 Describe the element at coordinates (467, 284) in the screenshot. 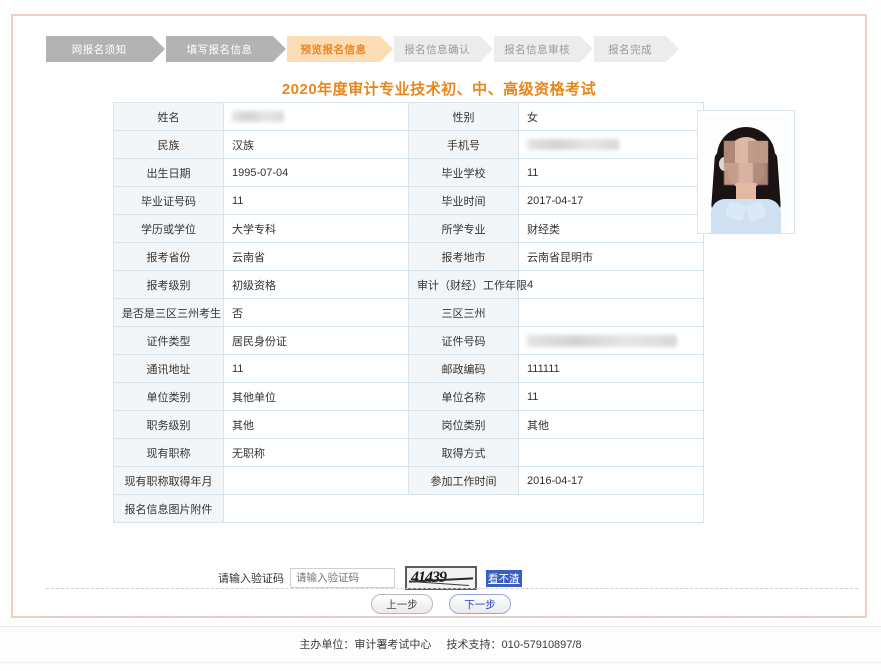

I see `field-label: 审计（财经）工作年限` at that location.